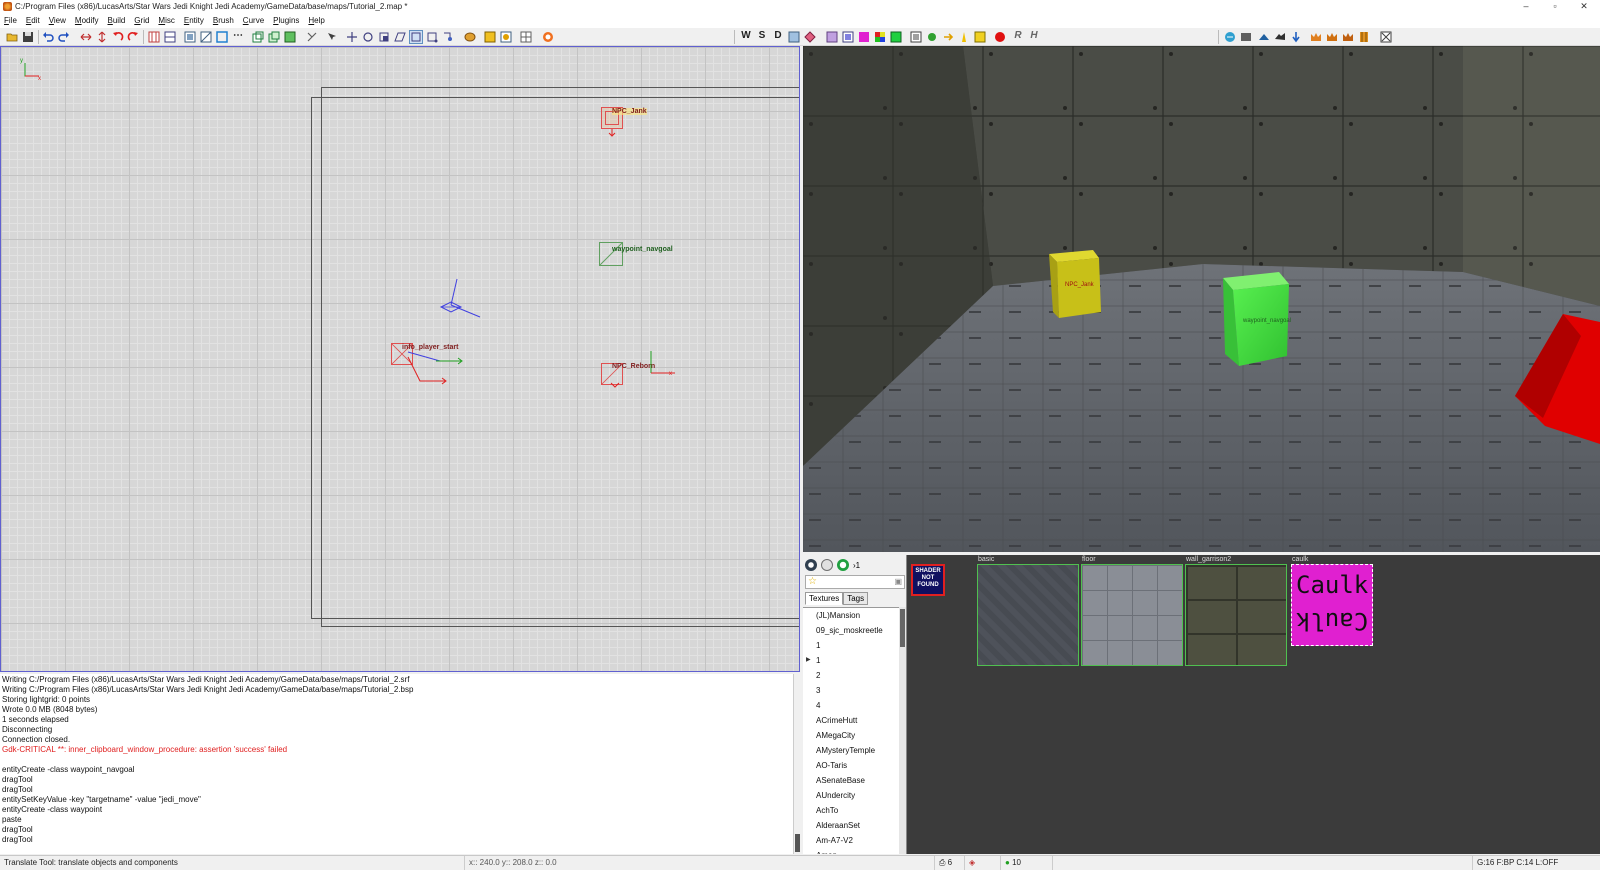  I want to click on menu-brush: Brush, so click(223, 20).